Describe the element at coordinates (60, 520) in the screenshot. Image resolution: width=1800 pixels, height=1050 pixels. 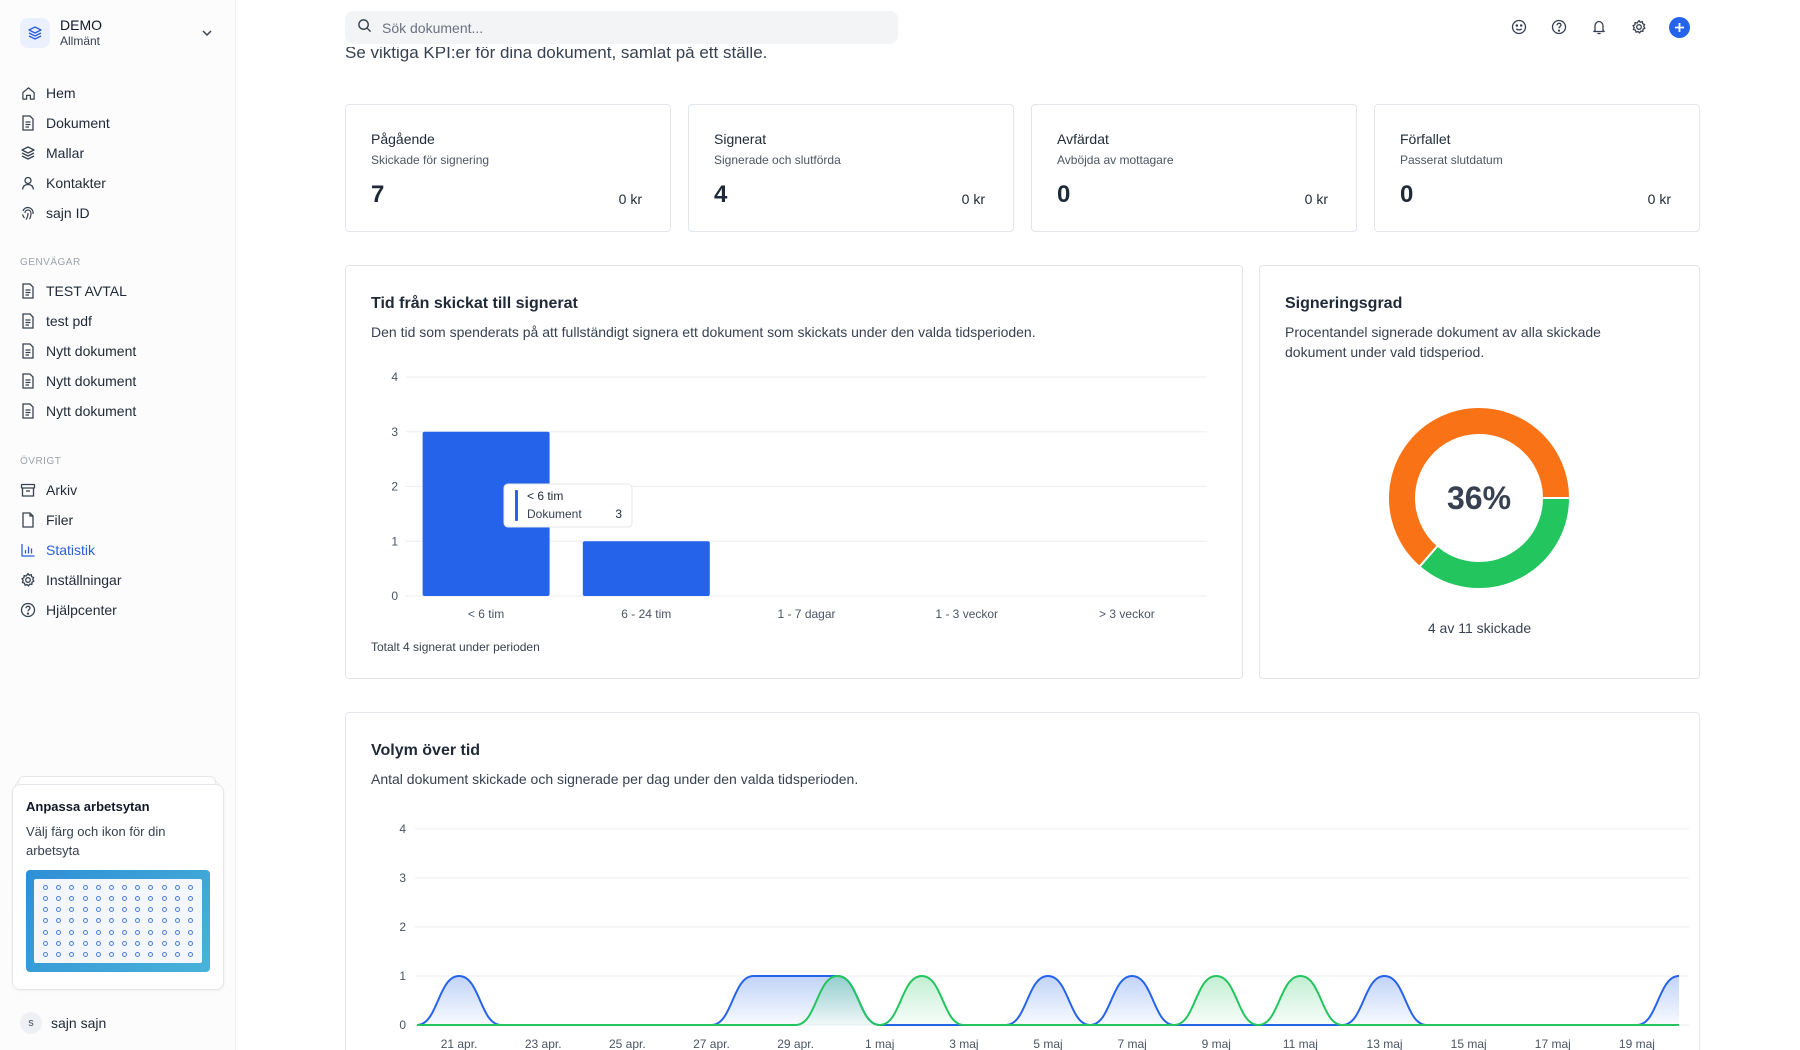
I see `sidebar-item-label: Filer` at that location.